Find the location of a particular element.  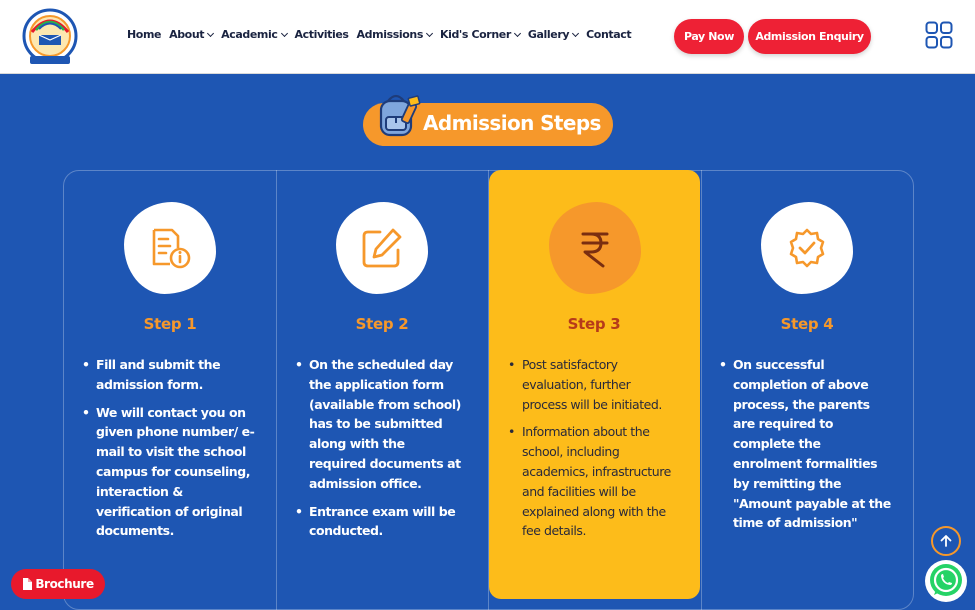

nav-item-about: About is located at coordinates (192, 34).